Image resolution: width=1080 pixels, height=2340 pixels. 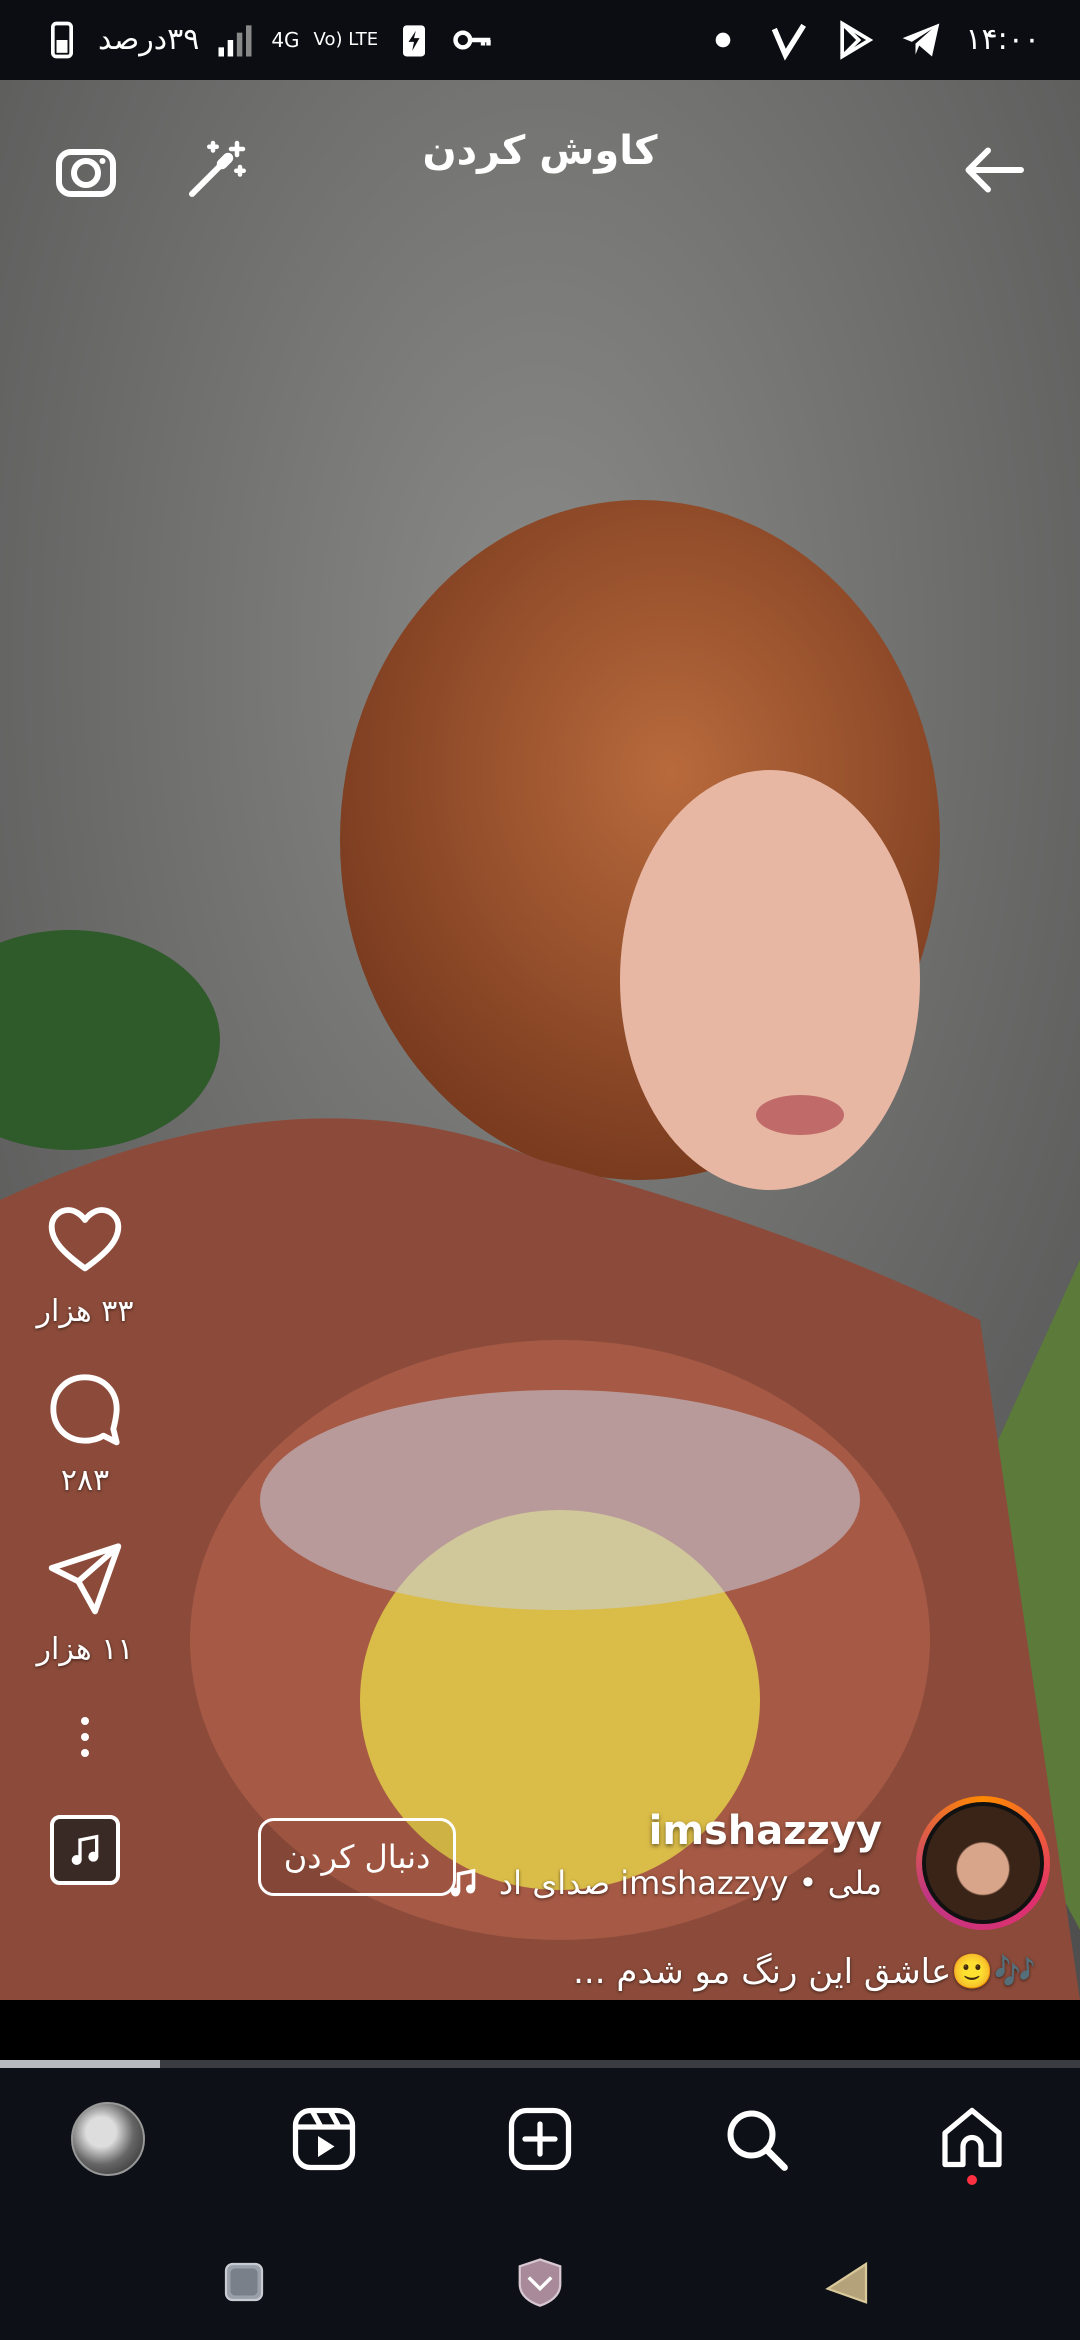 I want to click on music-note-icon, so click(x=85, y=1849).